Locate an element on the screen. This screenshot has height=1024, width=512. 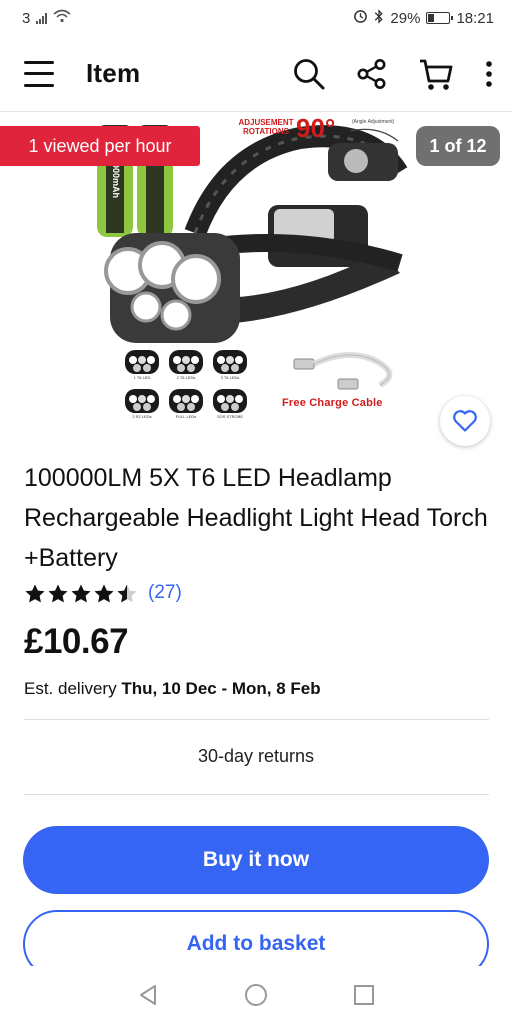
mode-1: 1 T6 LED is located at coordinates (142, 366).